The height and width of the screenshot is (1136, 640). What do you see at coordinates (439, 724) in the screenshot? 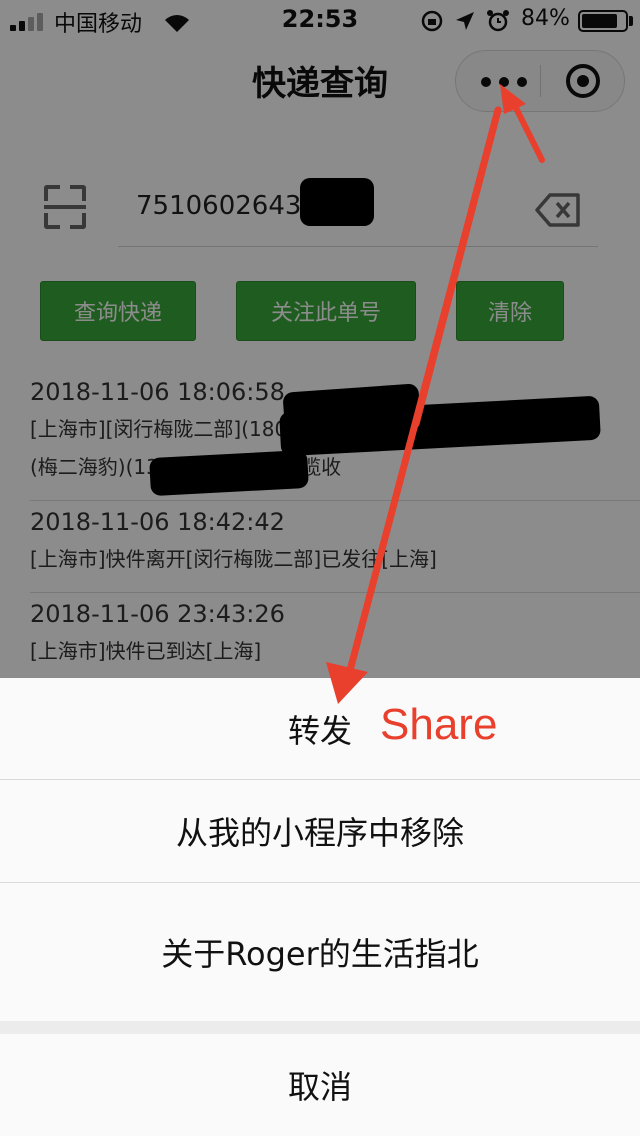
I see `annotation-label: Share` at bounding box center [439, 724].